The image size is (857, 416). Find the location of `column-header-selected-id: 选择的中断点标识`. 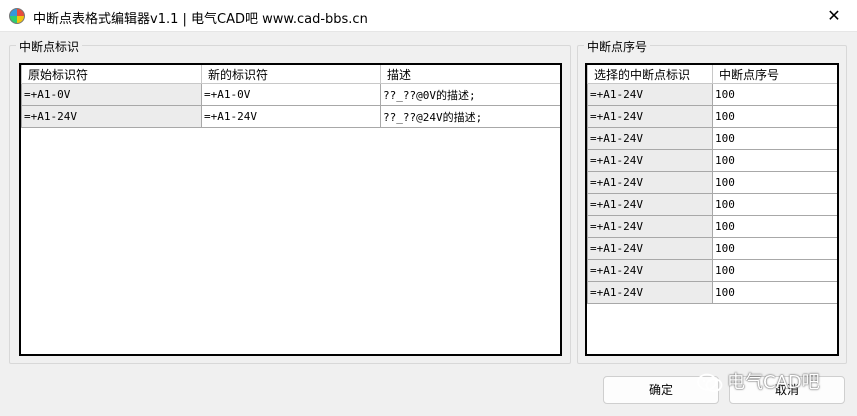

column-header-selected-id: 选择的中断点标识 is located at coordinates (650, 74).